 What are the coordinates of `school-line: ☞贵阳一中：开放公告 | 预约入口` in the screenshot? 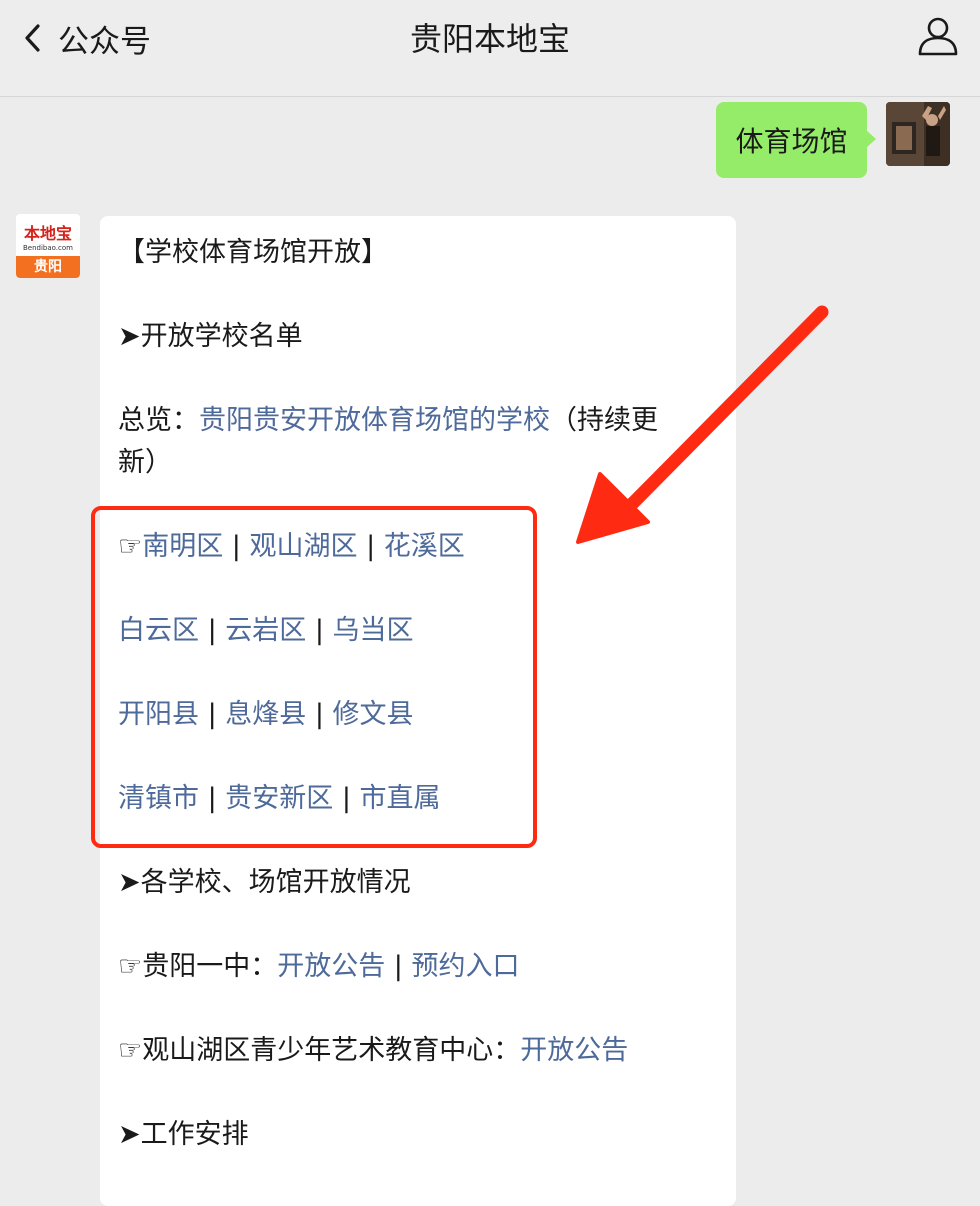 It's located at (318, 967).